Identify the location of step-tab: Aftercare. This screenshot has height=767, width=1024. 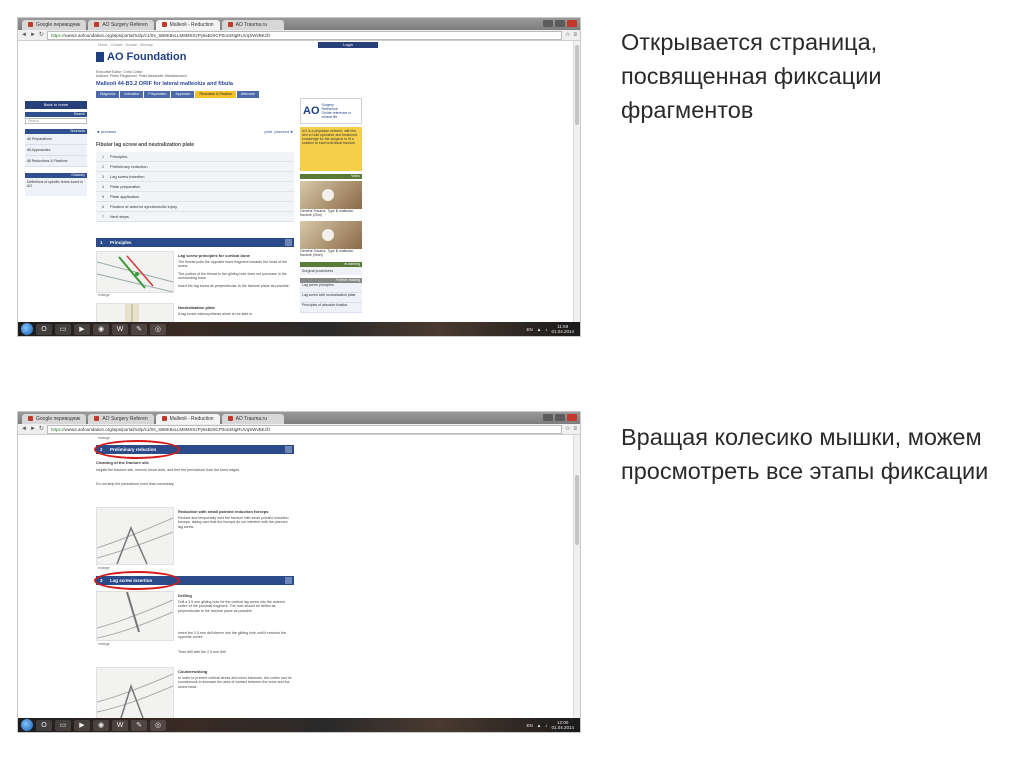
(247, 94).